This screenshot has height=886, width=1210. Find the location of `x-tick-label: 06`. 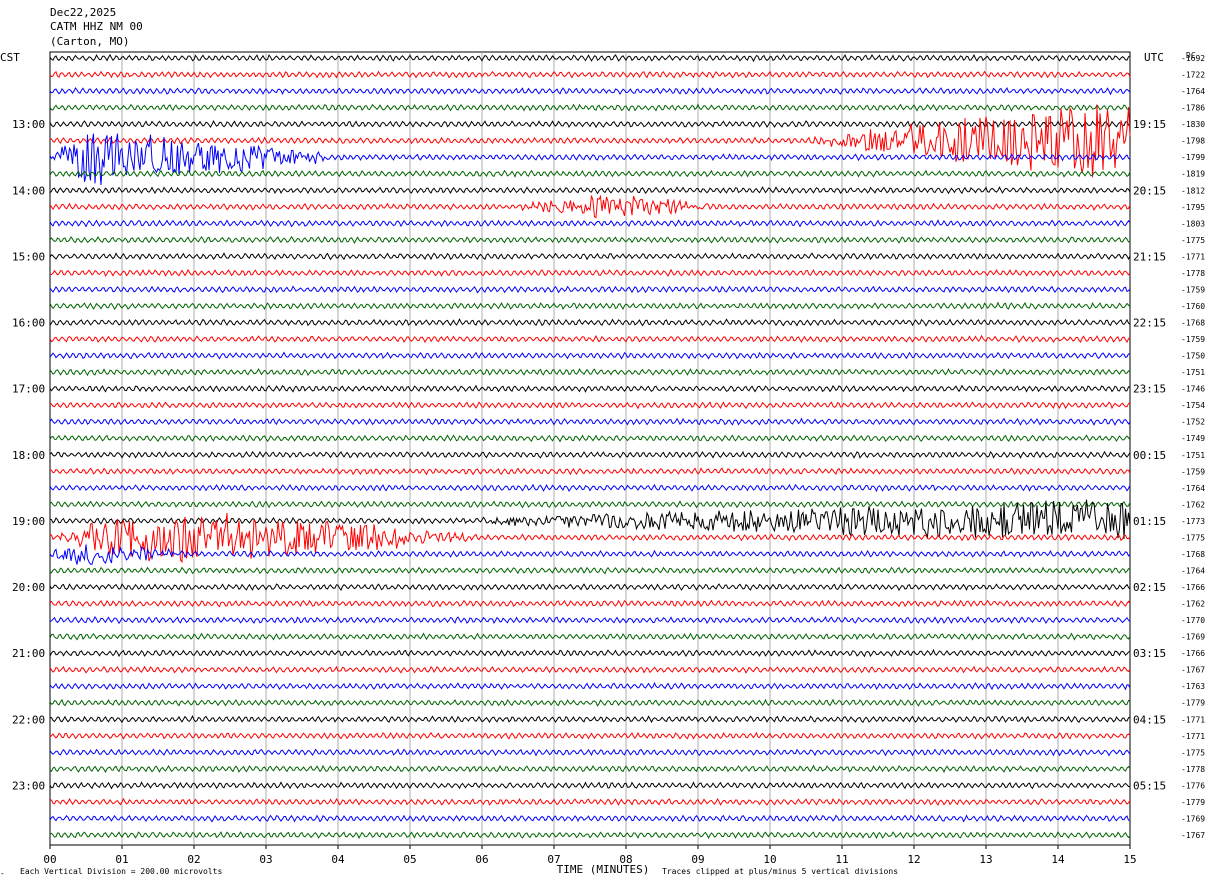

x-tick-label: 06 is located at coordinates (481, 859).